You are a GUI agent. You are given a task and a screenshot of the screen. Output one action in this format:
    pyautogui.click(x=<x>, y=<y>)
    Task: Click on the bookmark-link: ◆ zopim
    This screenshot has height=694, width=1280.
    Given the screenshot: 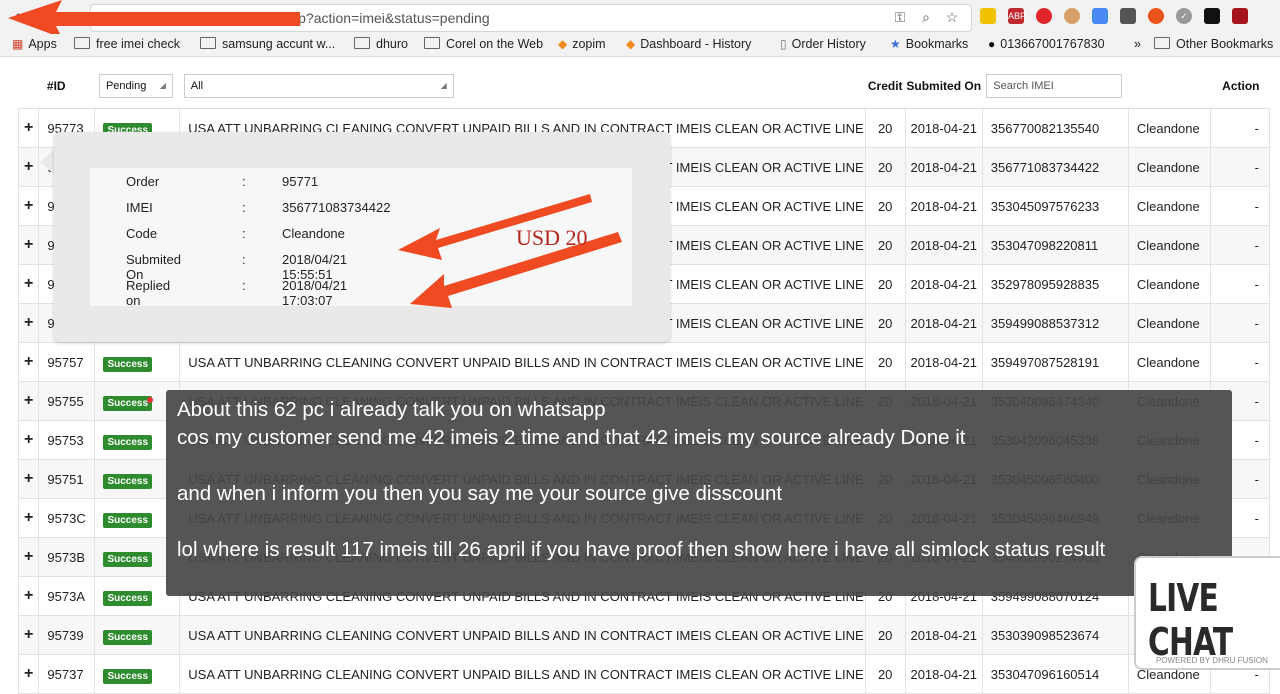 What is the action you would take?
    pyautogui.click(x=582, y=44)
    